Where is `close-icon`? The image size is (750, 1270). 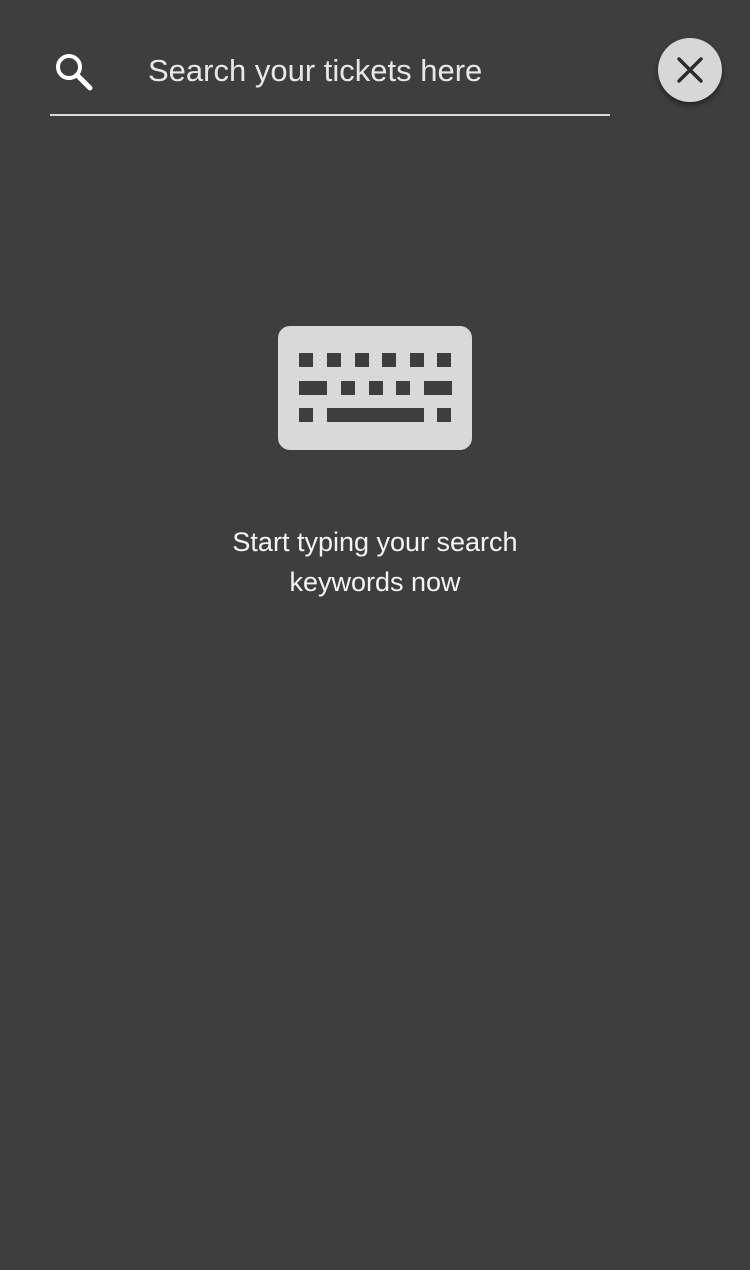
close-icon is located at coordinates (690, 70).